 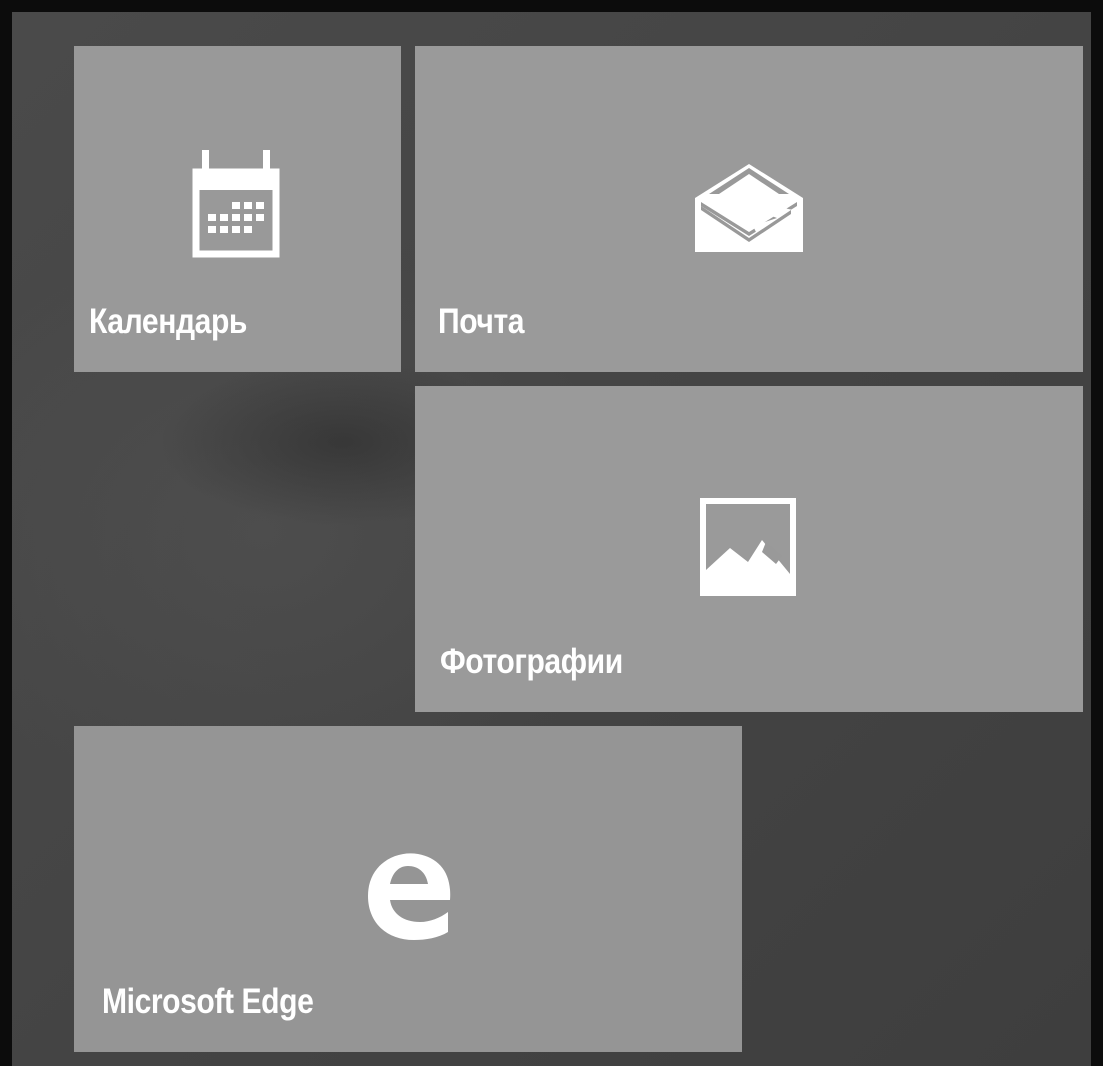 I want to click on tile-label-edge: Microsoft Edge, so click(x=208, y=1001).